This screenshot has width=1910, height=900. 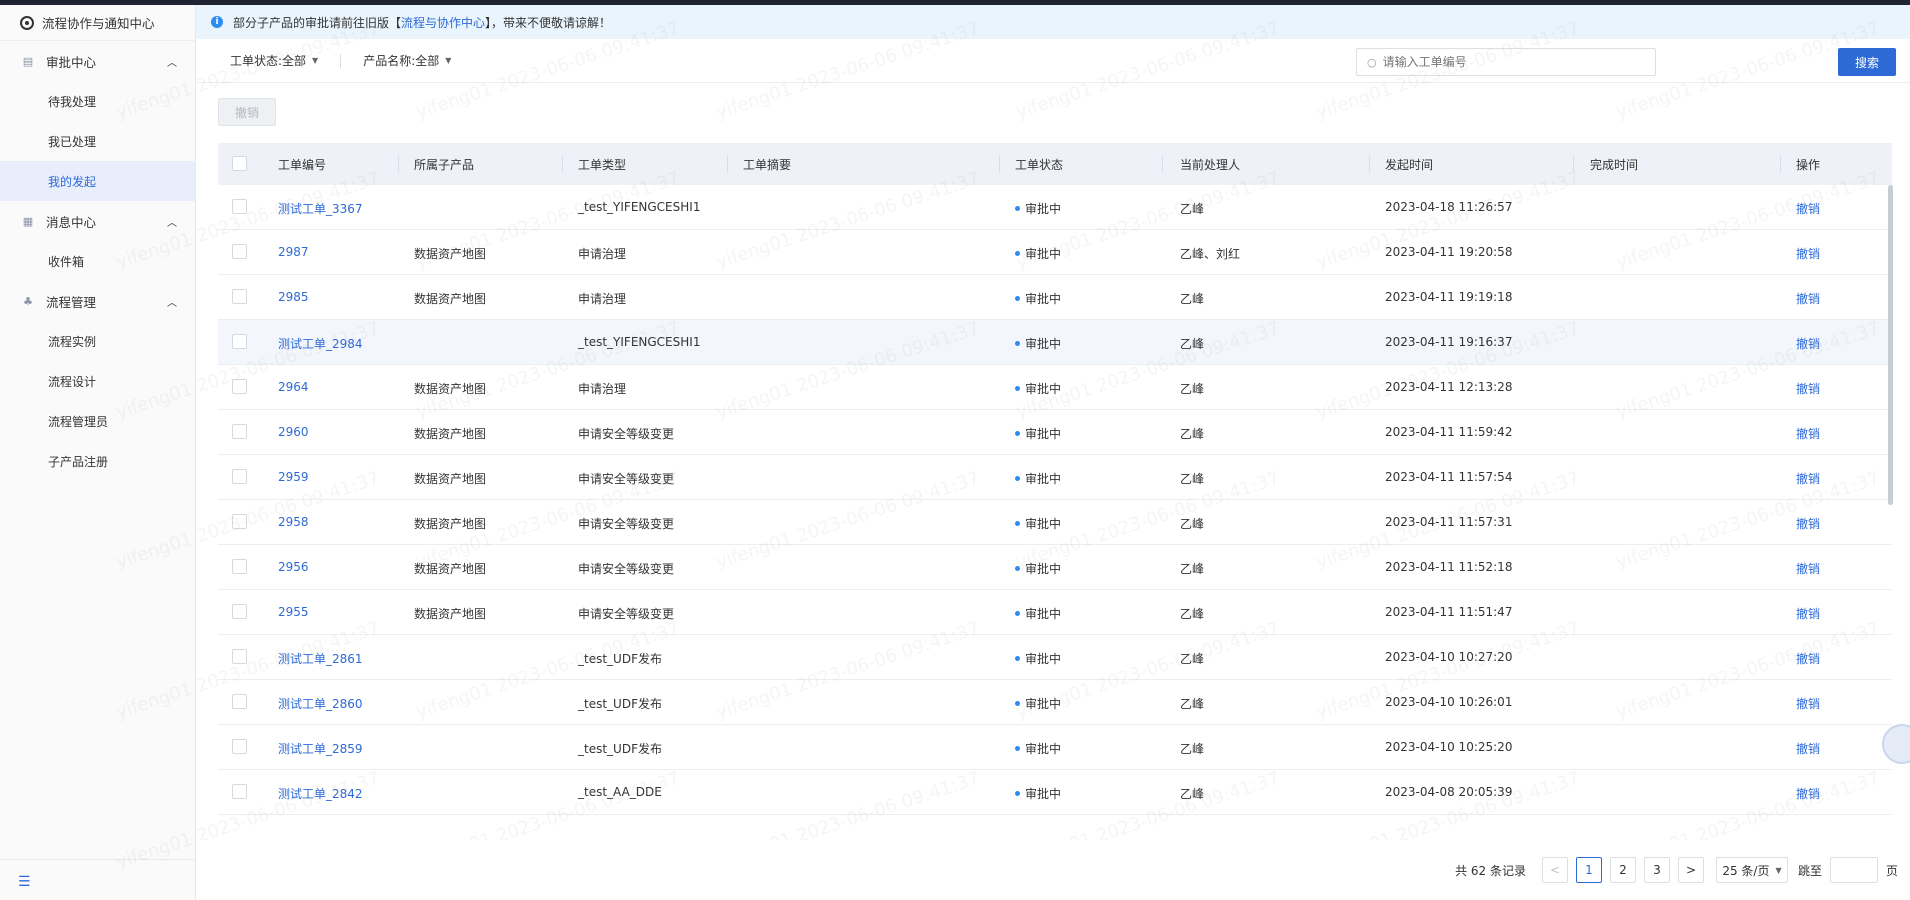 What do you see at coordinates (97, 301) in the screenshot?
I see `sidebar-group-flow: ♣ 流程管理 ︿` at bounding box center [97, 301].